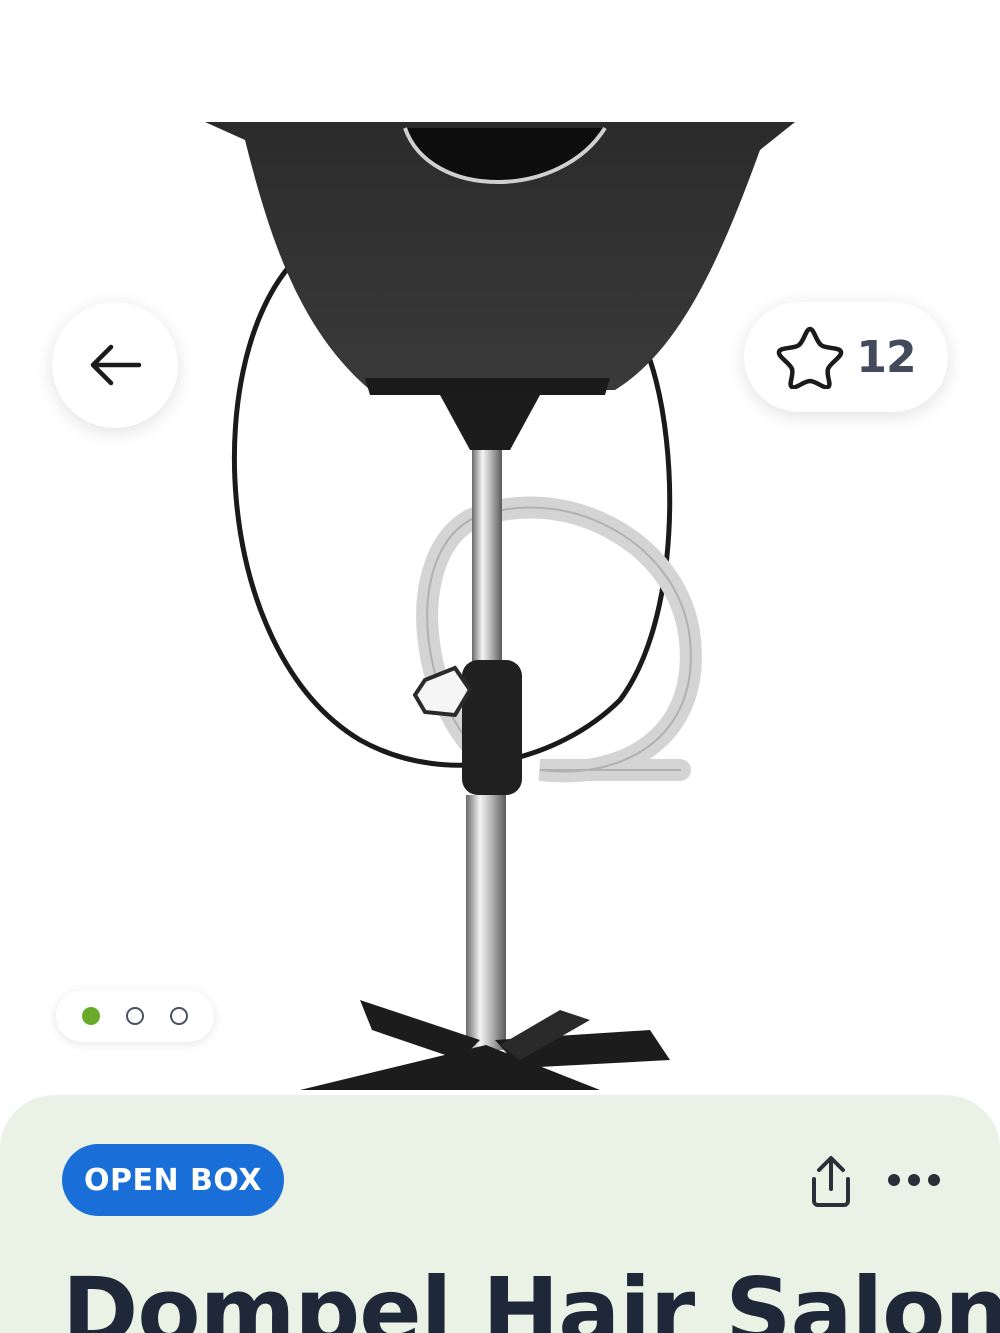  What do you see at coordinates (810, 357) in the screenshot?
I see `star-outline-icon` at bounding box center [810, 357].